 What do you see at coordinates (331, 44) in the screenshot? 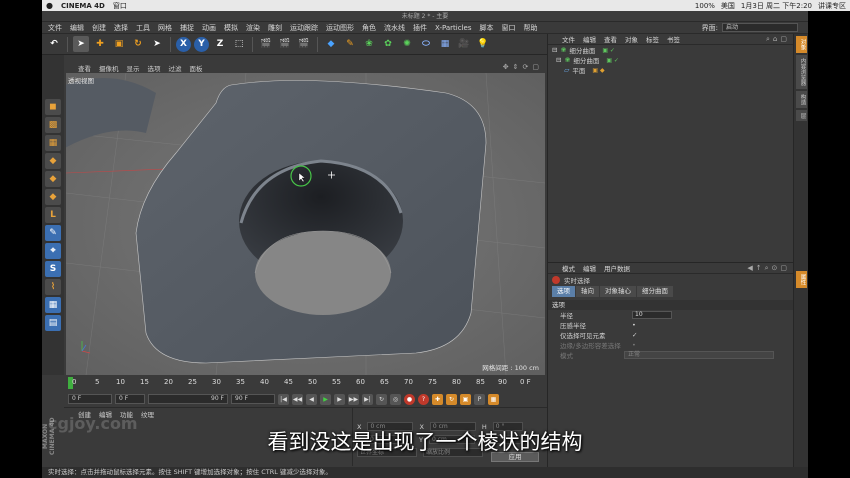
I see `cube-icon: ◆` at bounding box center [331, 44].